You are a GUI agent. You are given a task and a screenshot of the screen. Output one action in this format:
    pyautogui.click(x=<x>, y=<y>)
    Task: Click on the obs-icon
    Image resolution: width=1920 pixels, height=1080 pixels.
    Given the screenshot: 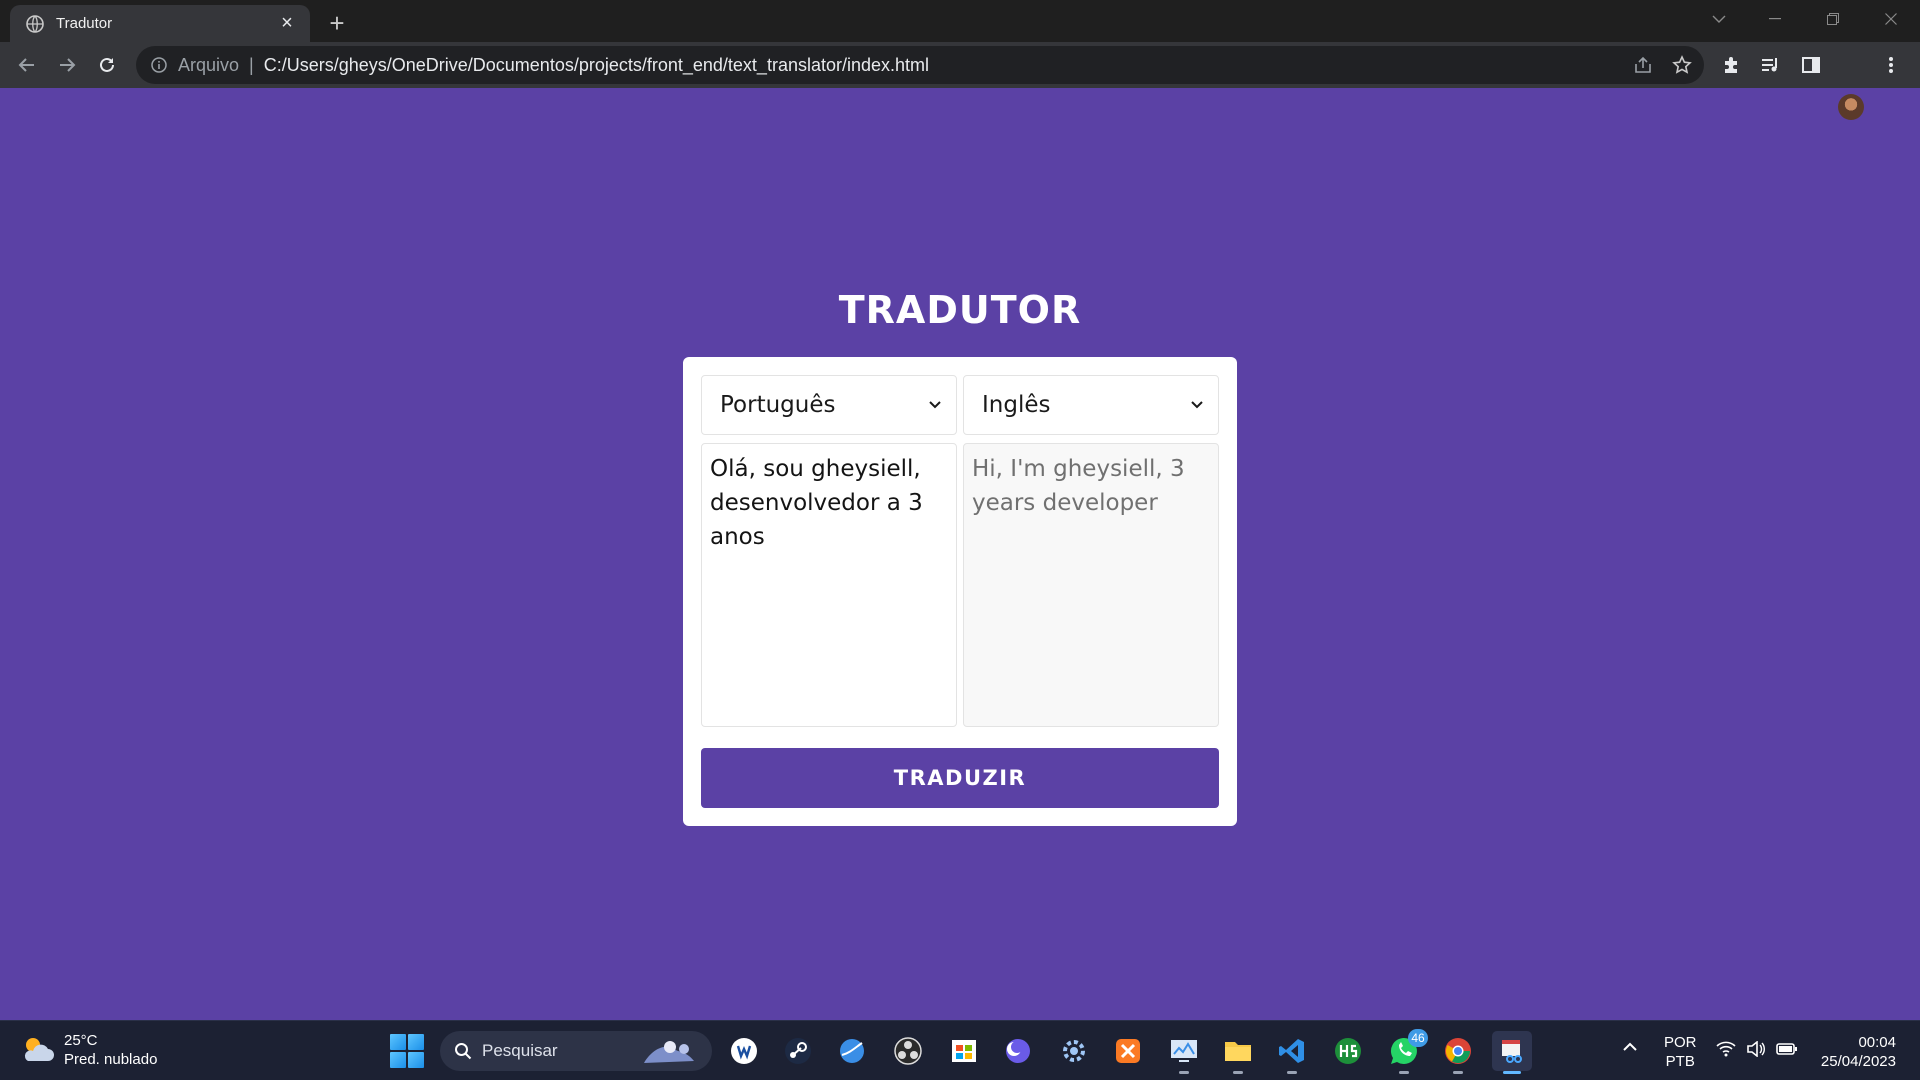 What is the action you would take?
    pyautogui.click(x=908, y=1051)
    